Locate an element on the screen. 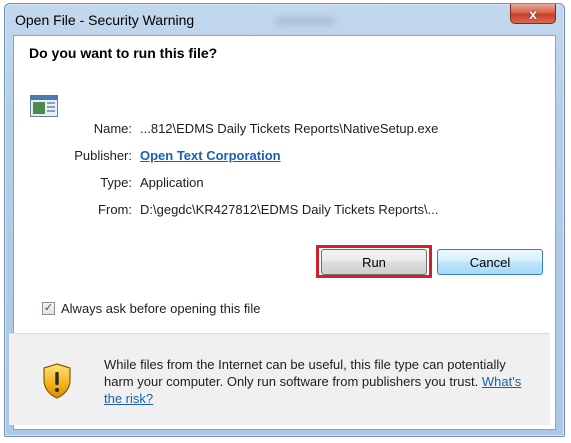 The width and height of the screenshot is (571, 443). cancel-button: Cancel is located at coordinates (490, 262).